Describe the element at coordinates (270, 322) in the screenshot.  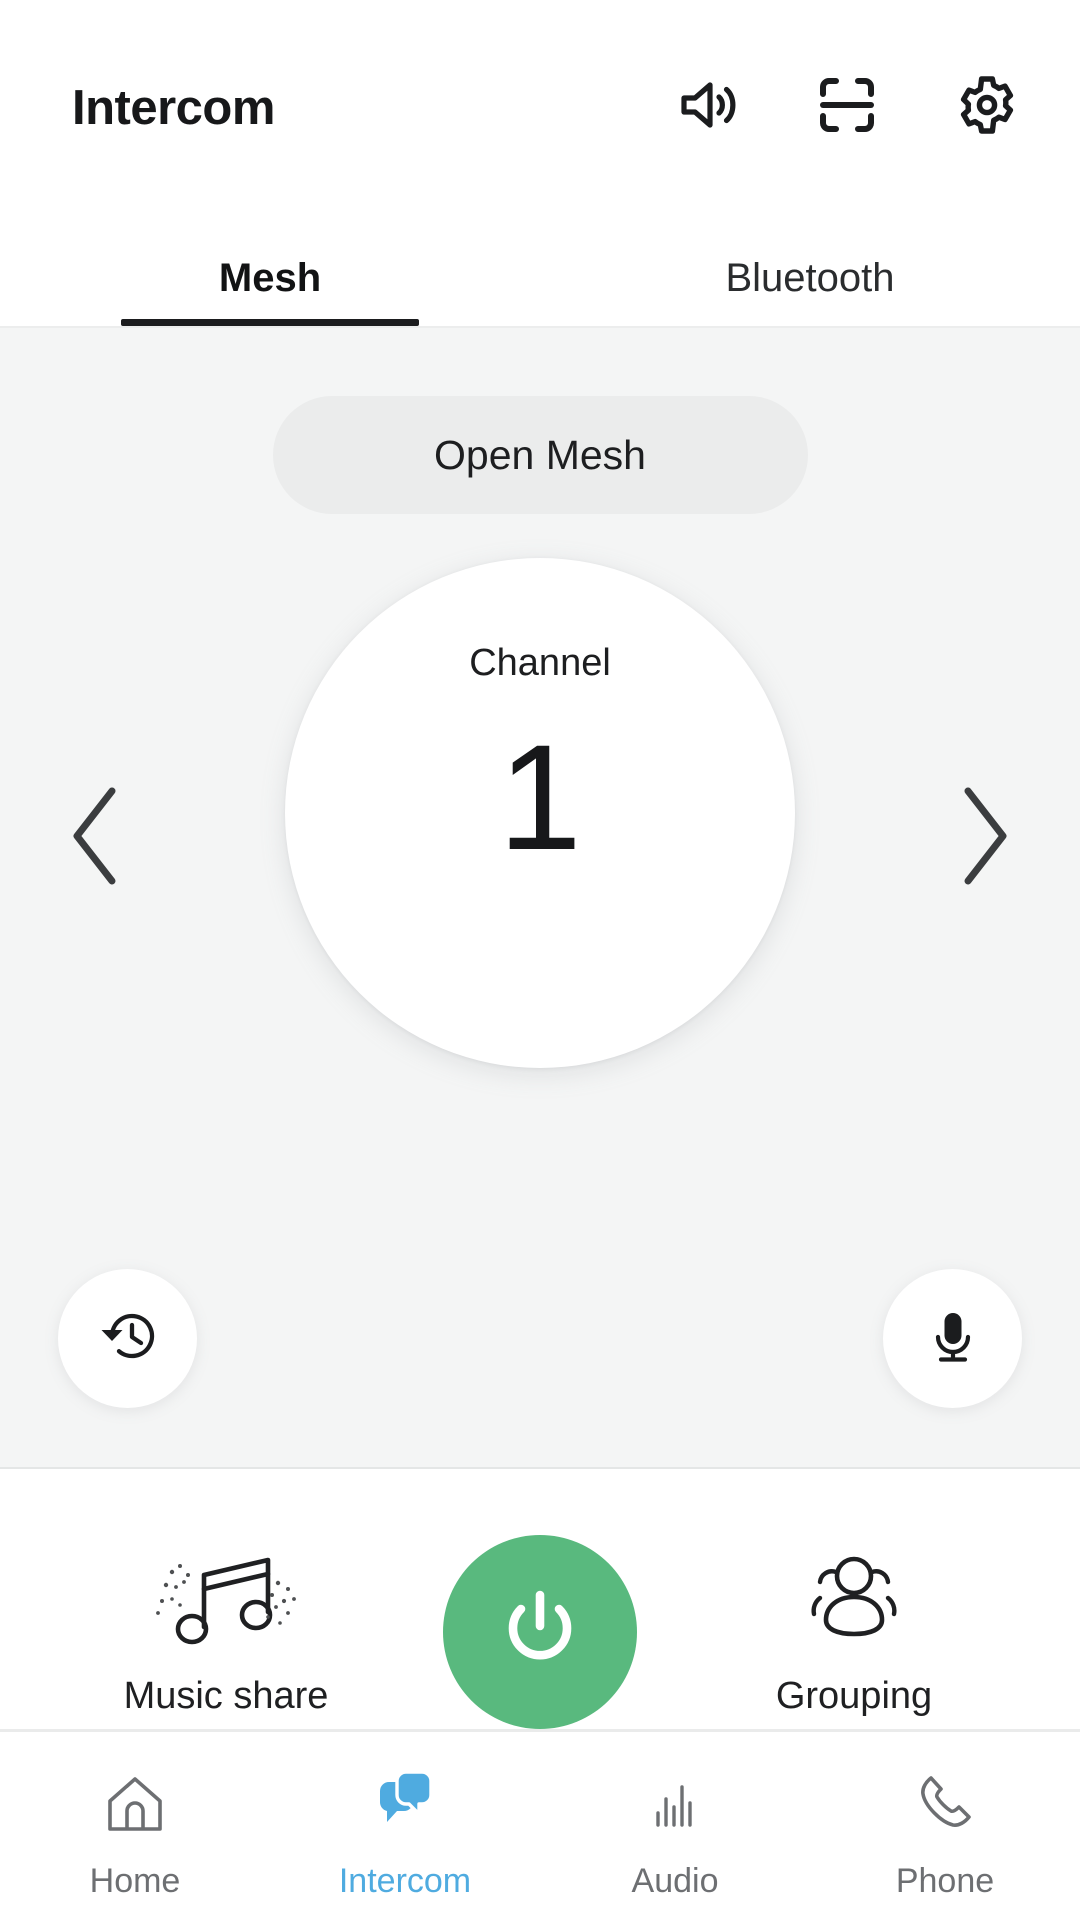
I see `active-tab-indicator` at that location.